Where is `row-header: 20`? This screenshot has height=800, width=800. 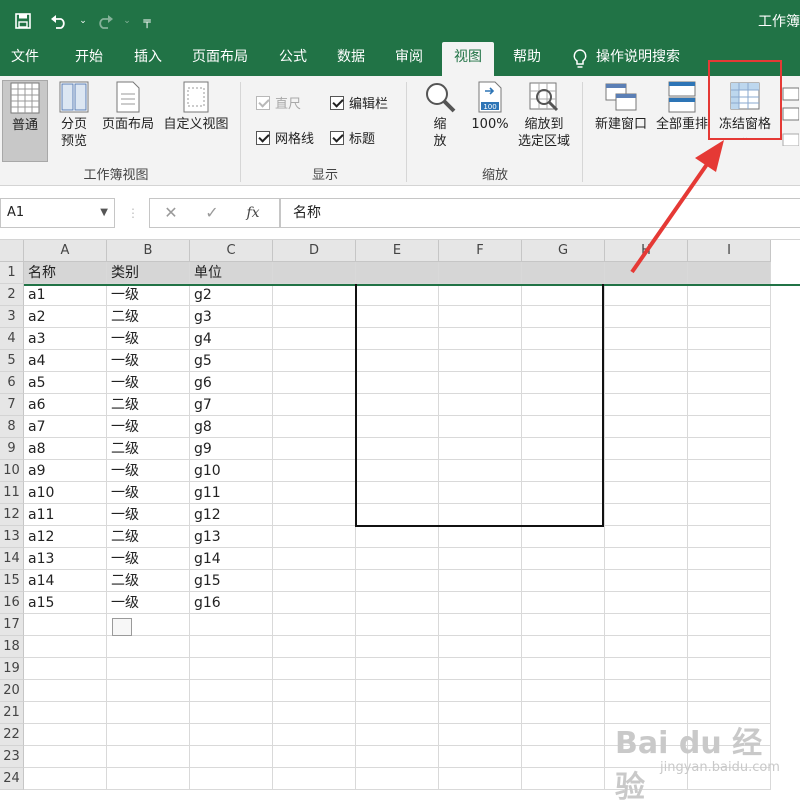 row-header: 20 is located at coordinates (12, 691).